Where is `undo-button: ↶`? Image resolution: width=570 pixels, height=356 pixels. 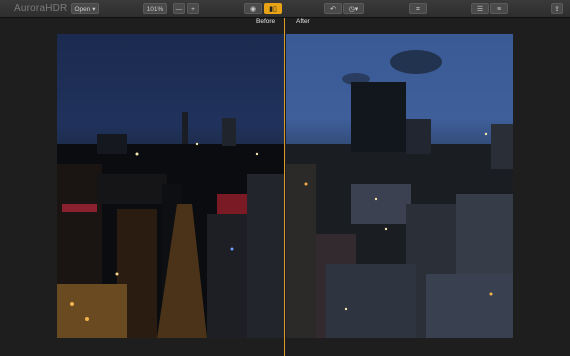 undo-button: ↶ is located at coordinates (333, 8).